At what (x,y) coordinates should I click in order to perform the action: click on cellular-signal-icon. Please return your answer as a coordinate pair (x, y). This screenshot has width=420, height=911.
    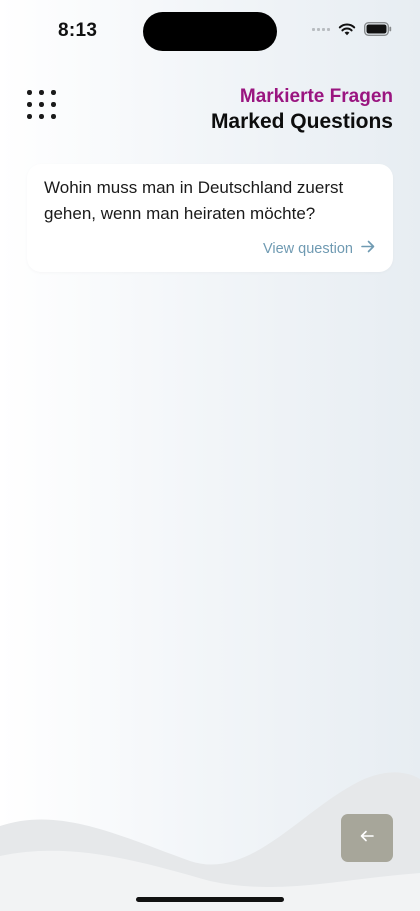
    Looking at the image, I should click on (321, 29).